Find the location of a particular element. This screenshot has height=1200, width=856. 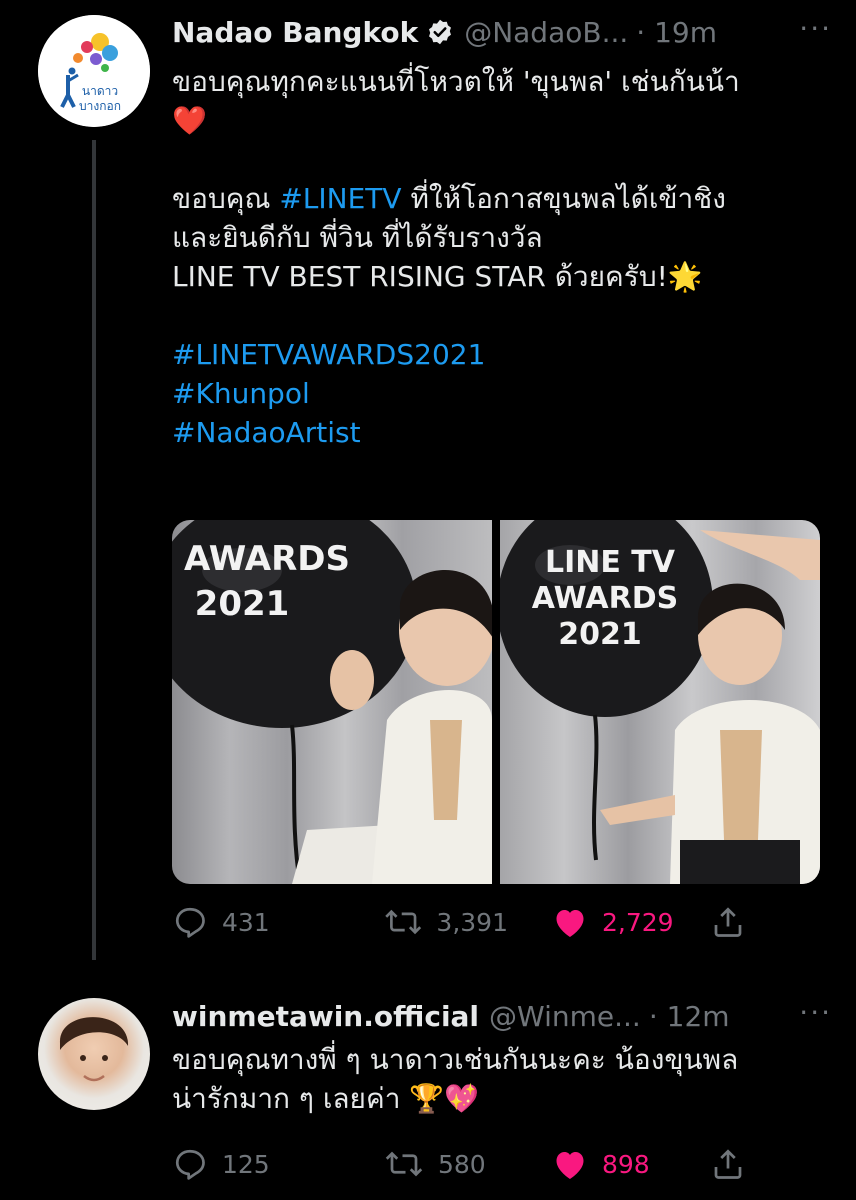

logo-text-line1: นาดาว is located at coordinates (100, 91).